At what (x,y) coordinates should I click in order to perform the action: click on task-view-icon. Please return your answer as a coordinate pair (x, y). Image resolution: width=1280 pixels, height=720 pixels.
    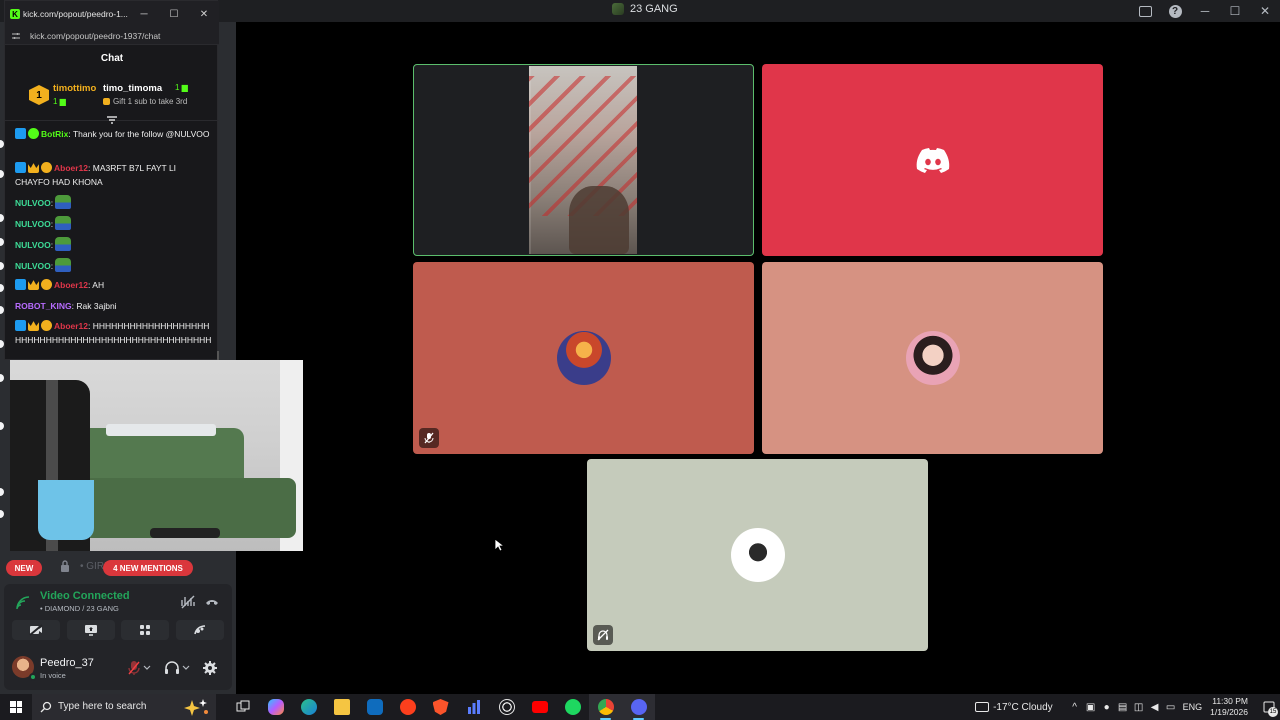
    Looking at the image, I should click on (242, 706).